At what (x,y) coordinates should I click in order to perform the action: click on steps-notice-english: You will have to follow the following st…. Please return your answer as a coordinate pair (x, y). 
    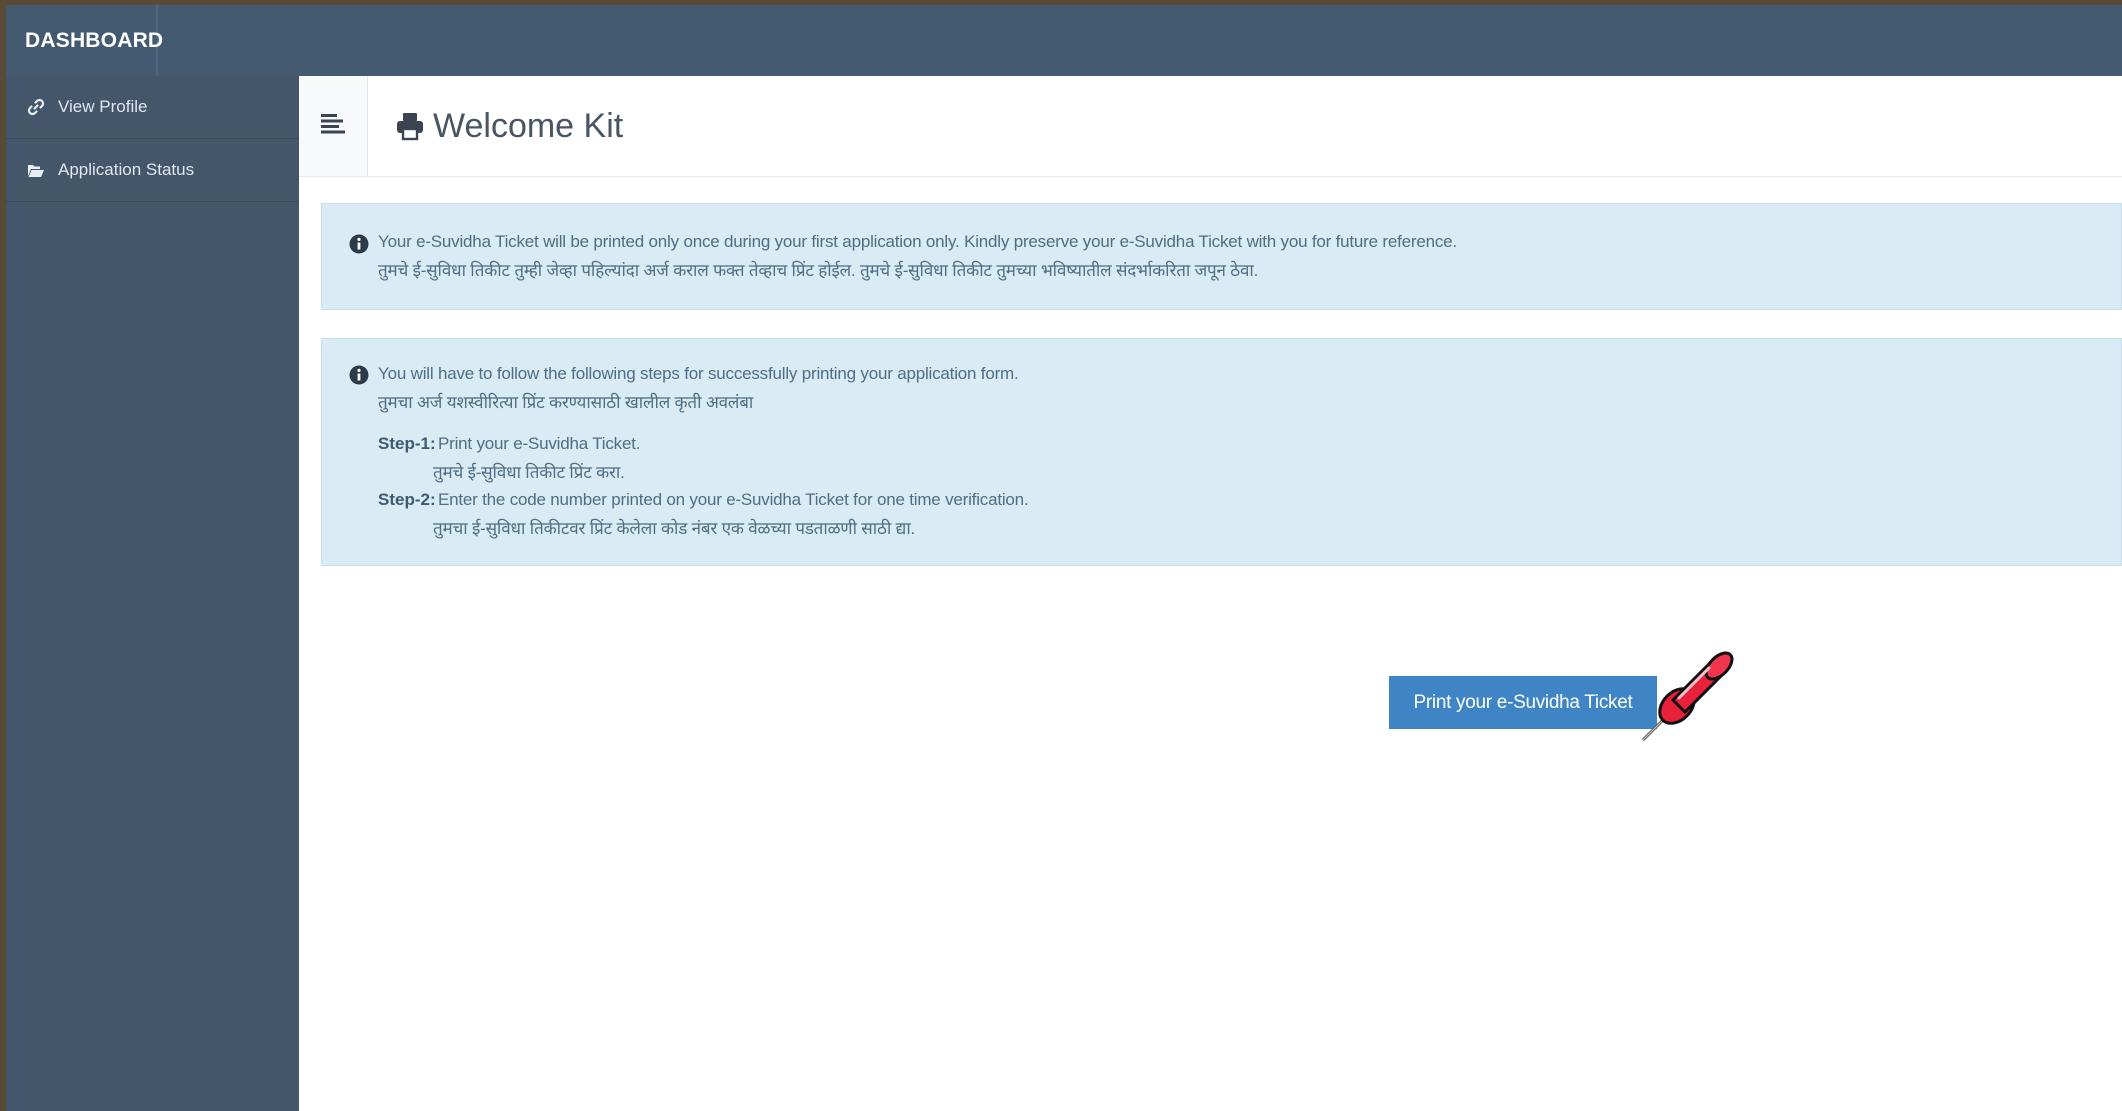
    Looking at the image, I should click on (698, 373).